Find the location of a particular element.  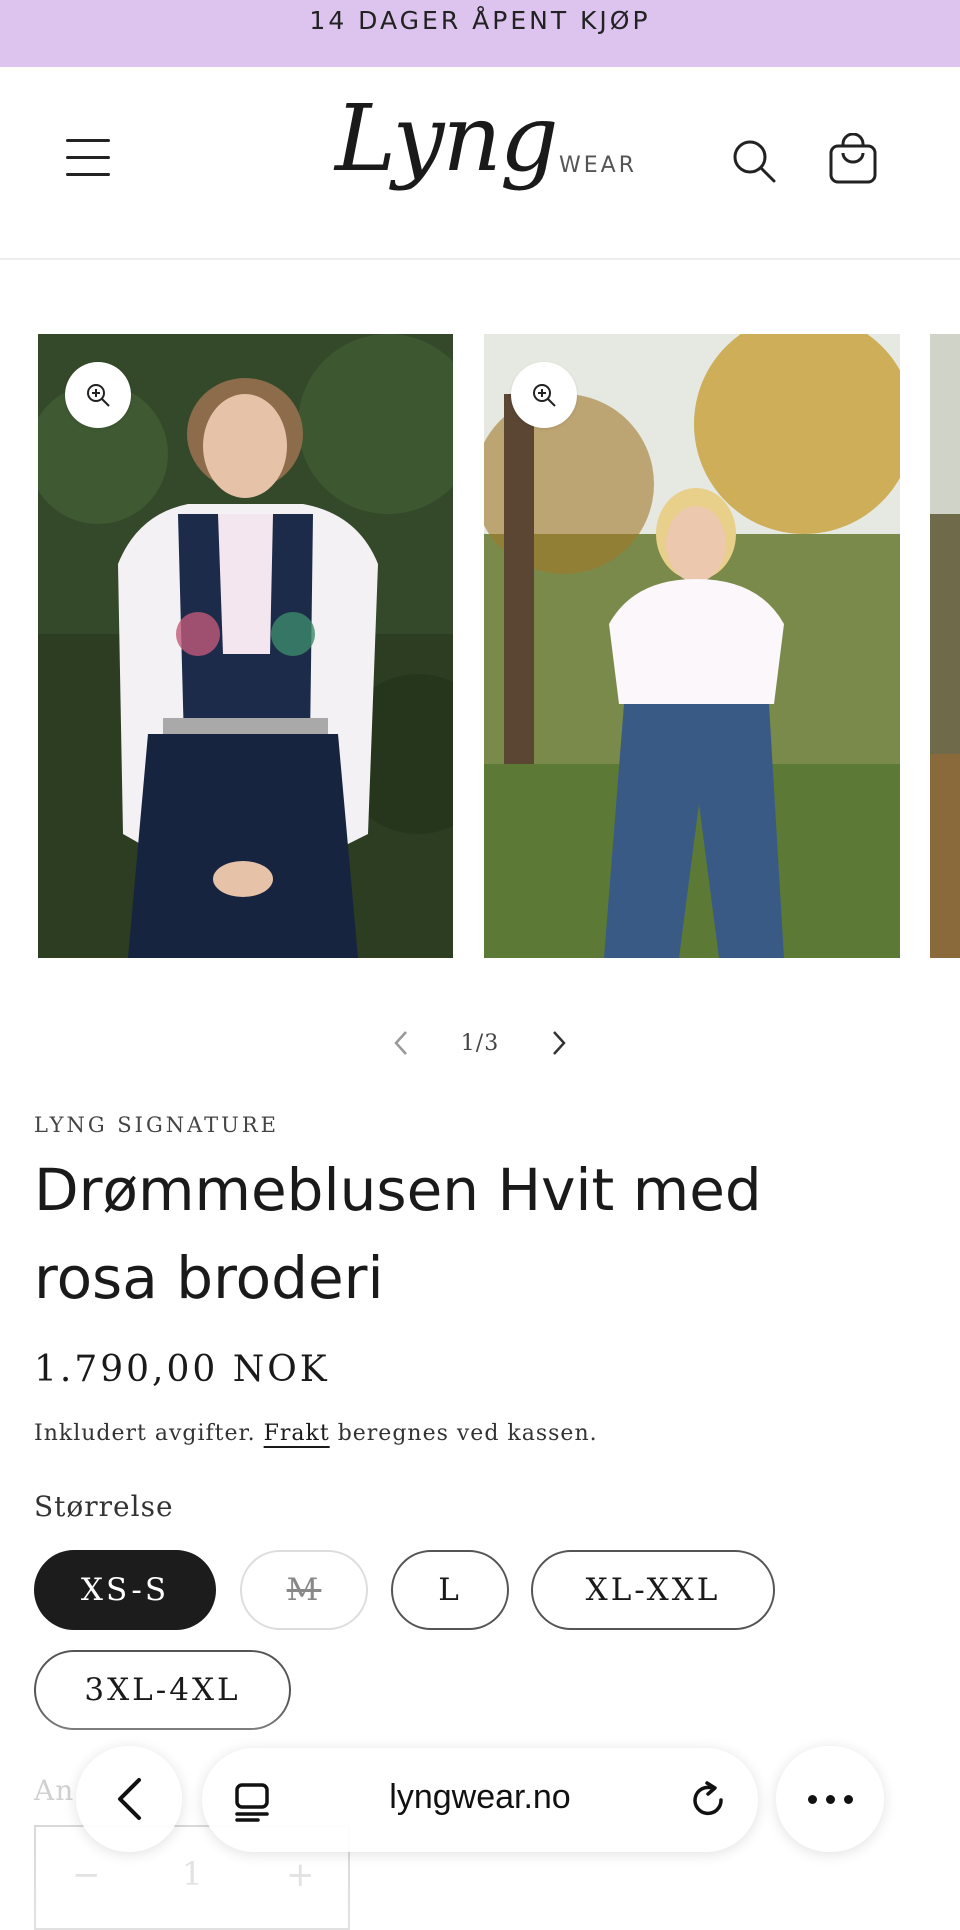

hamburger-menu-icon is located at coordinates (89, 158).